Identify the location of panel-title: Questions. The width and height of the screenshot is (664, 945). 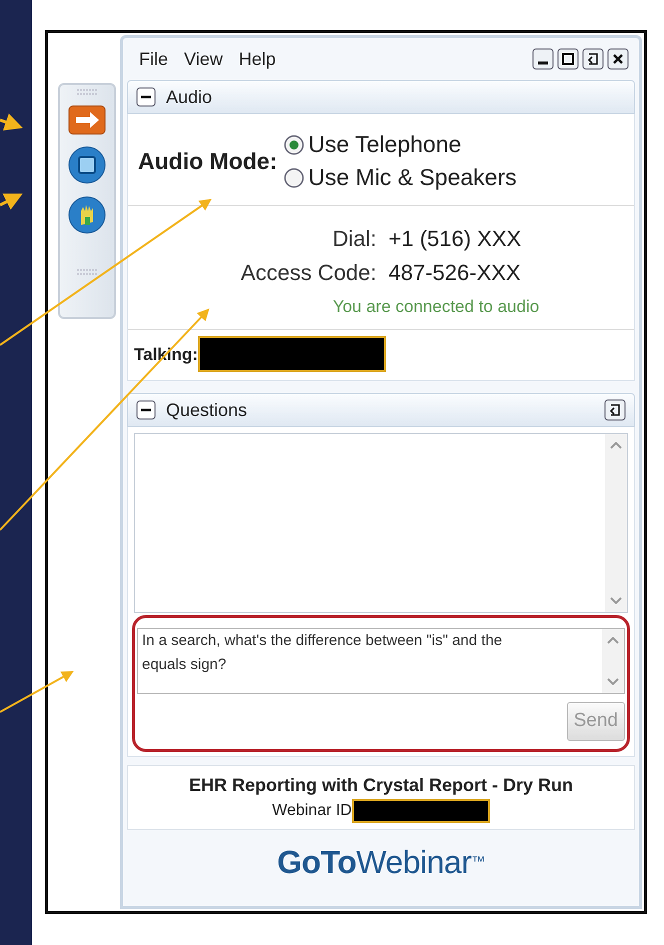
(207, 410).